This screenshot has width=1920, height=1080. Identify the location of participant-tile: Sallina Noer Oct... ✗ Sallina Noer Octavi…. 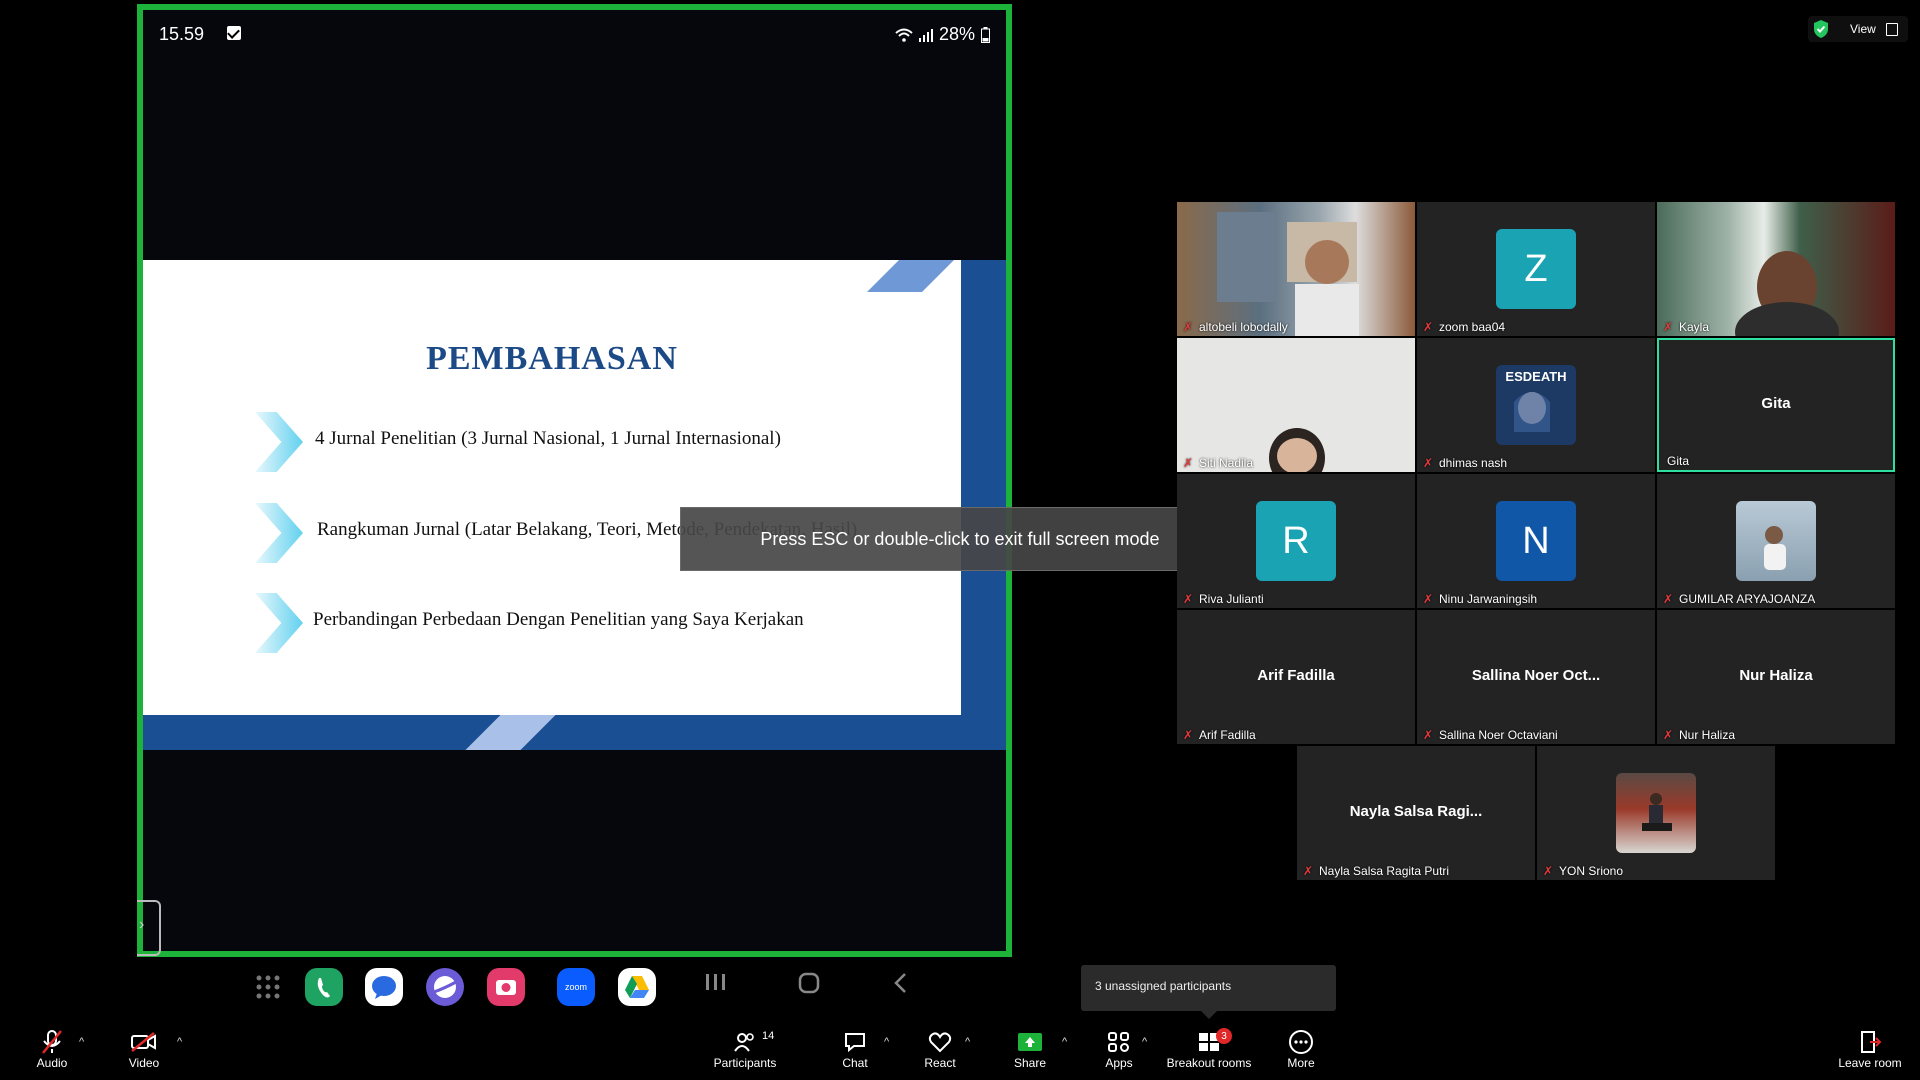
(1536, 677).